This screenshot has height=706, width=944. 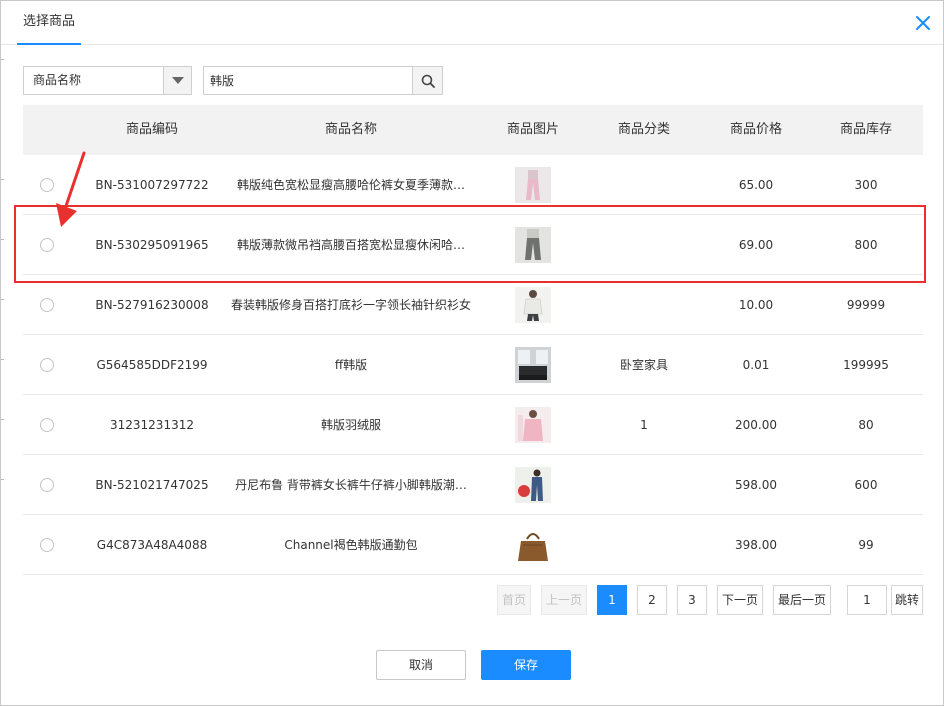 I want to click on product-stock: 600, so click(x=866, y=485).